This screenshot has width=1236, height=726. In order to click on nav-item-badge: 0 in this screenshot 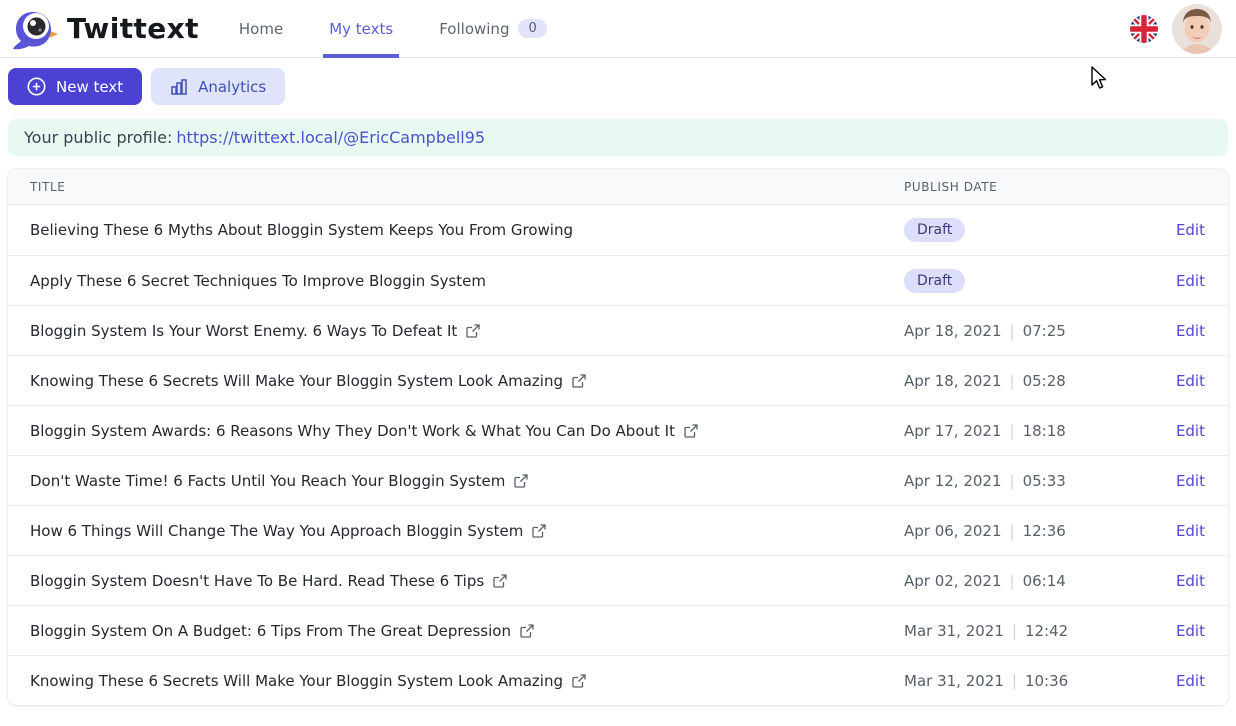, I will do `click(532, 28)`.